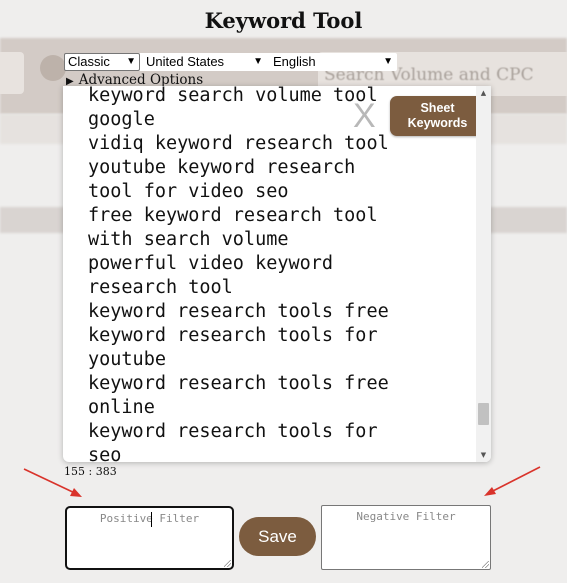 The width and height of the screenshot is (567, 583). I want to click on background-circle-button, so click(53, 68).